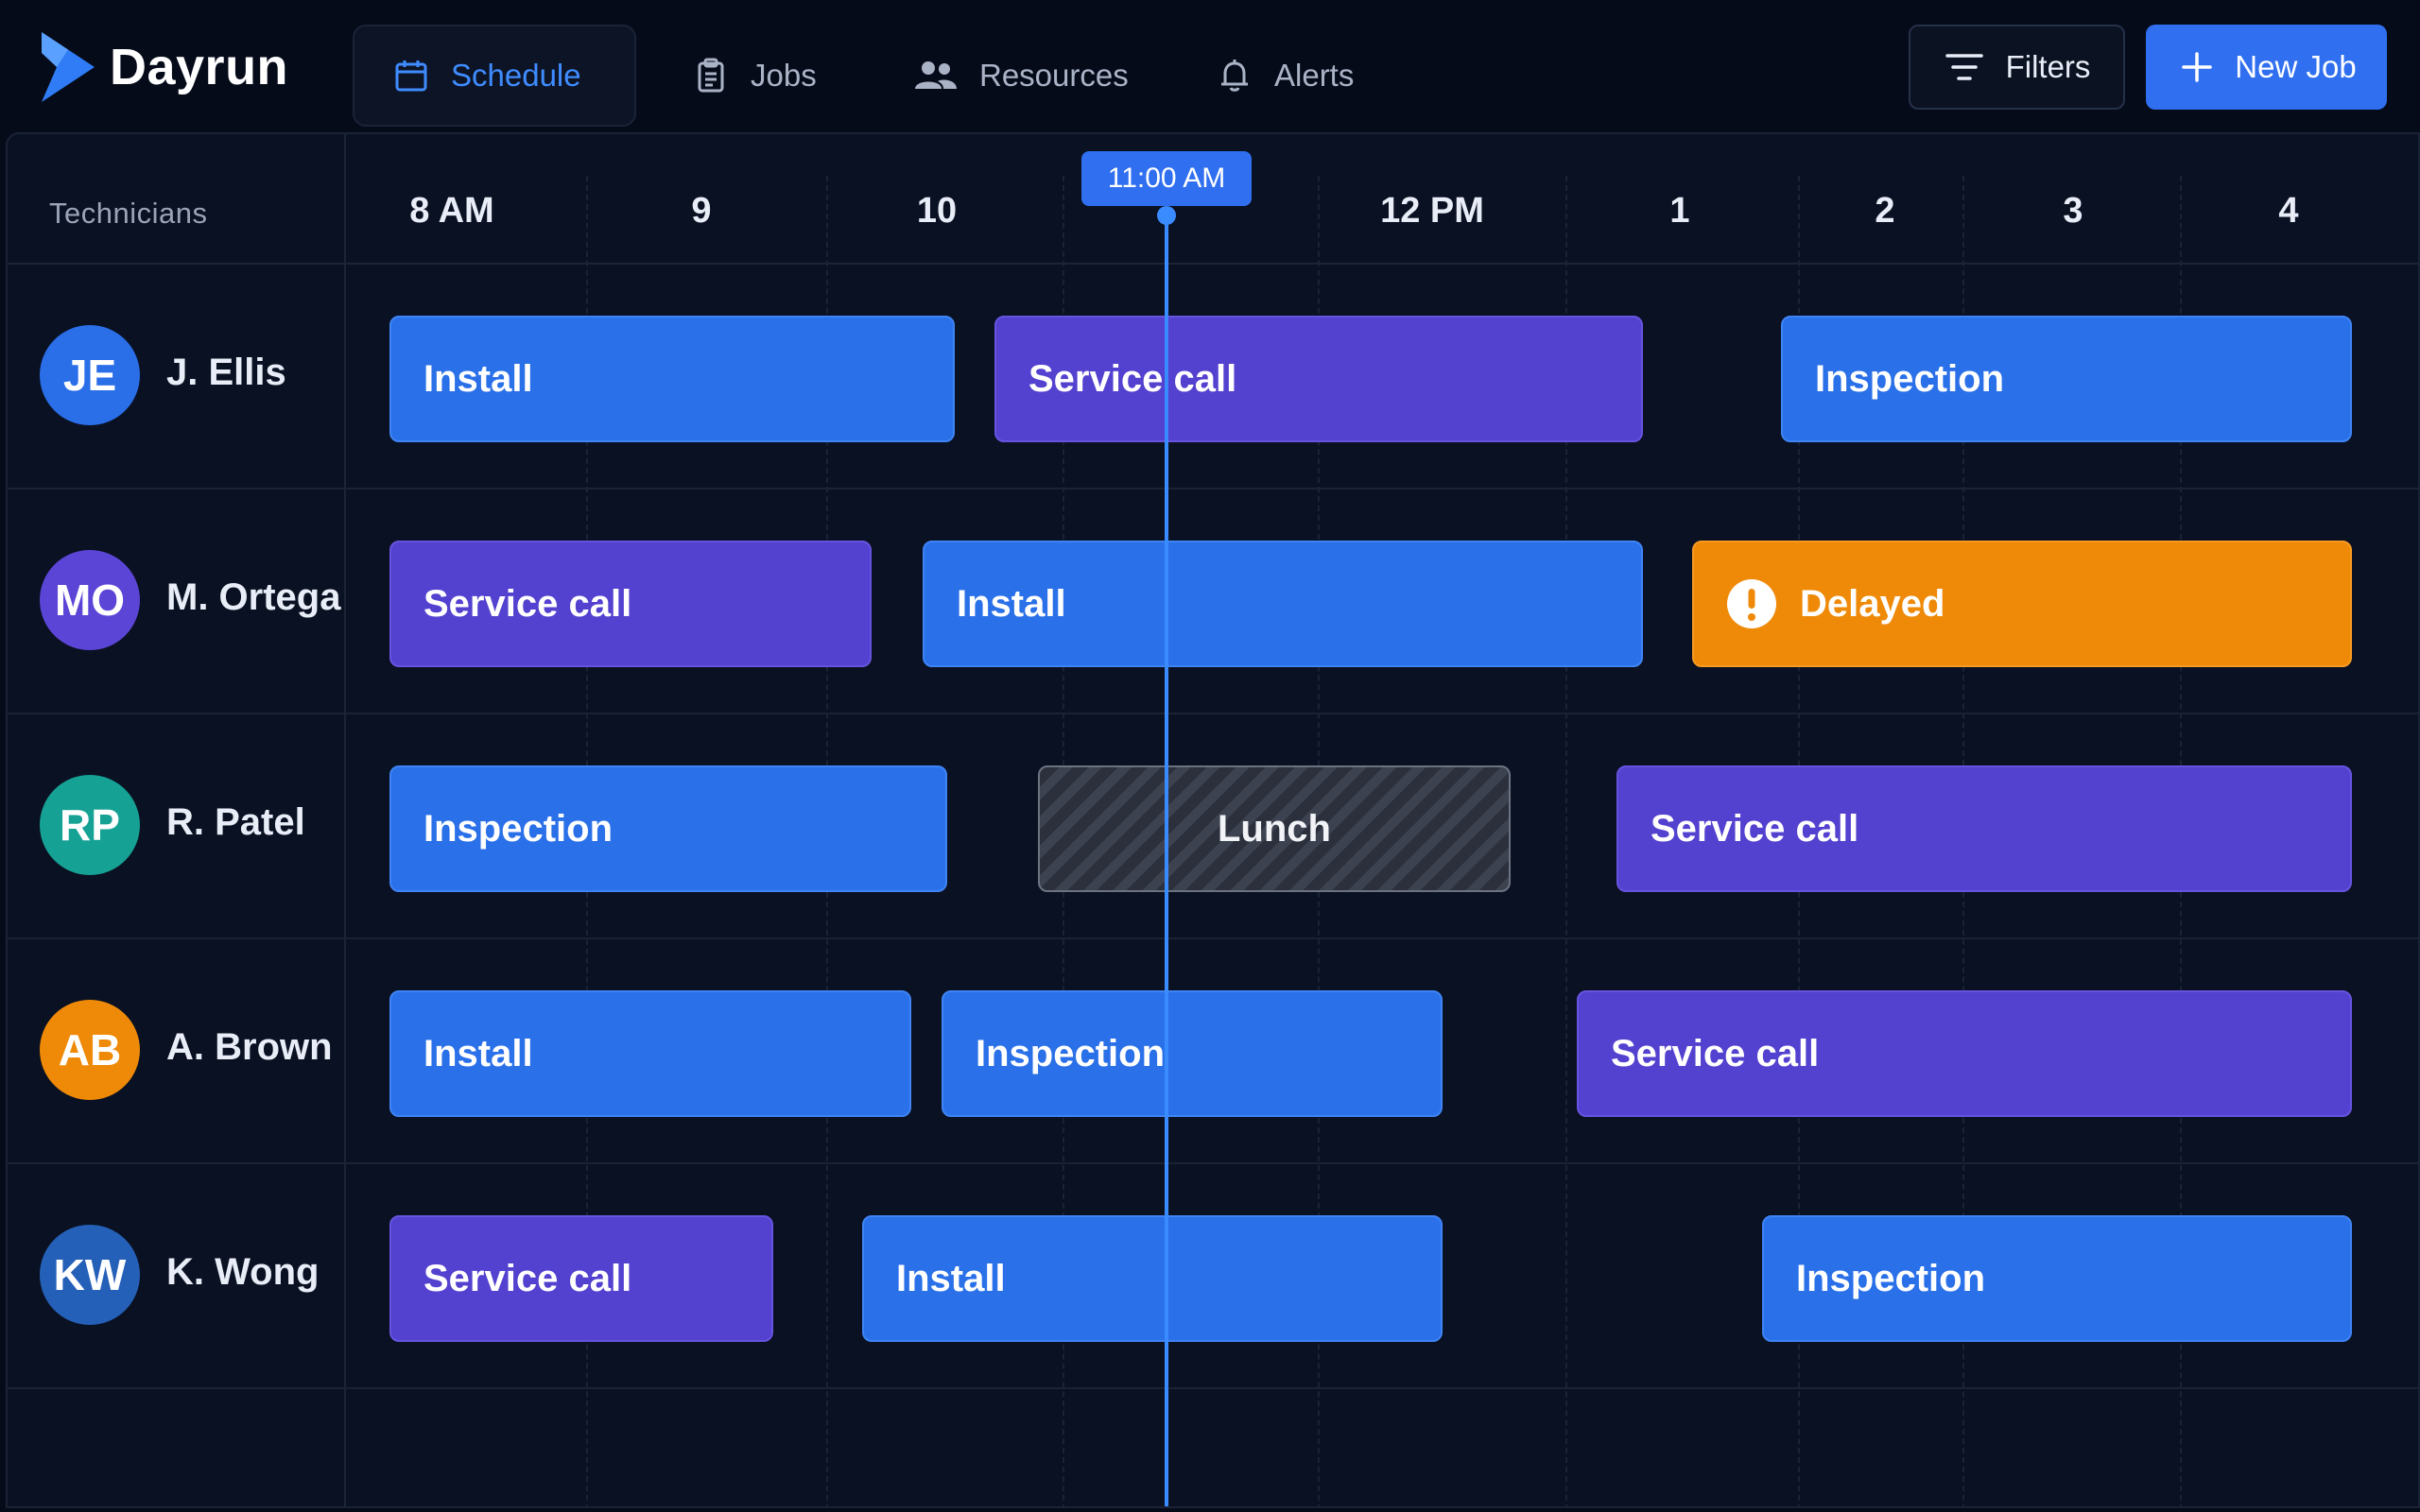  What do you see at coordinates (1751, 603) in the screenshot?
I see `alert-icon` at bounding box center [1751, 603].